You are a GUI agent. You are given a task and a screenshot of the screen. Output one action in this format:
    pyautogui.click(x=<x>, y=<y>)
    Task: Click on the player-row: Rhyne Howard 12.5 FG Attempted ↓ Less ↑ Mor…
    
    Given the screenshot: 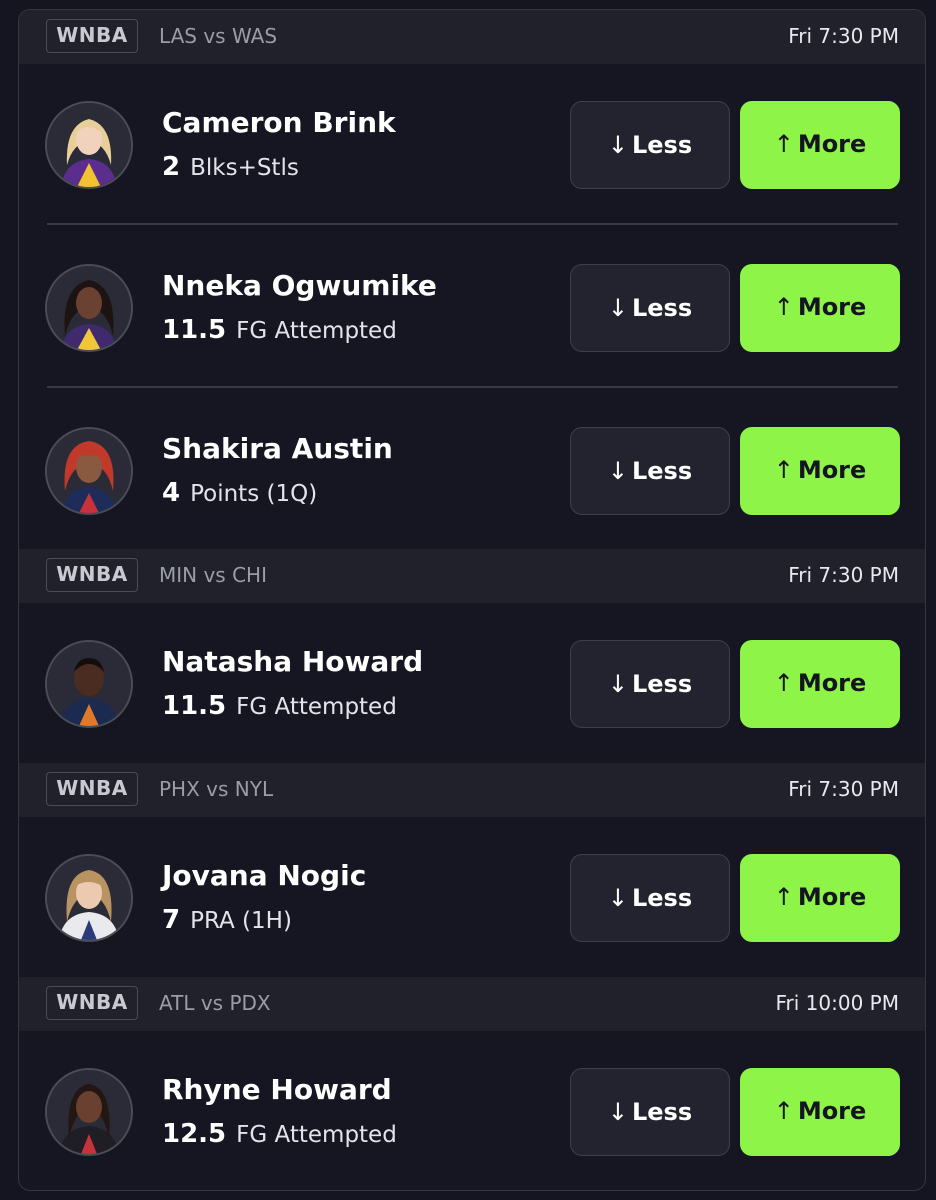 What is the action you would take?
    pyautogui.click(x=472, y=1110)
    